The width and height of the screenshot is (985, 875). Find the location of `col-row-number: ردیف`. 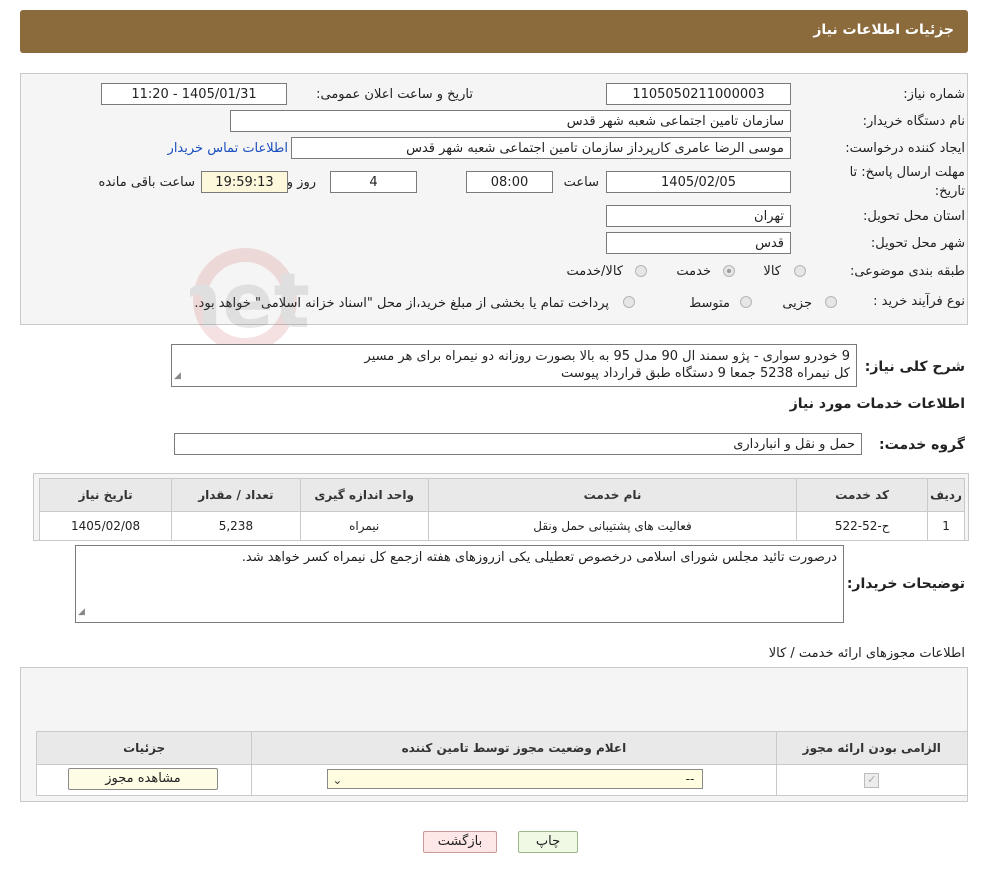

col-row-number: ردیف is located at coordinates (946, 495).